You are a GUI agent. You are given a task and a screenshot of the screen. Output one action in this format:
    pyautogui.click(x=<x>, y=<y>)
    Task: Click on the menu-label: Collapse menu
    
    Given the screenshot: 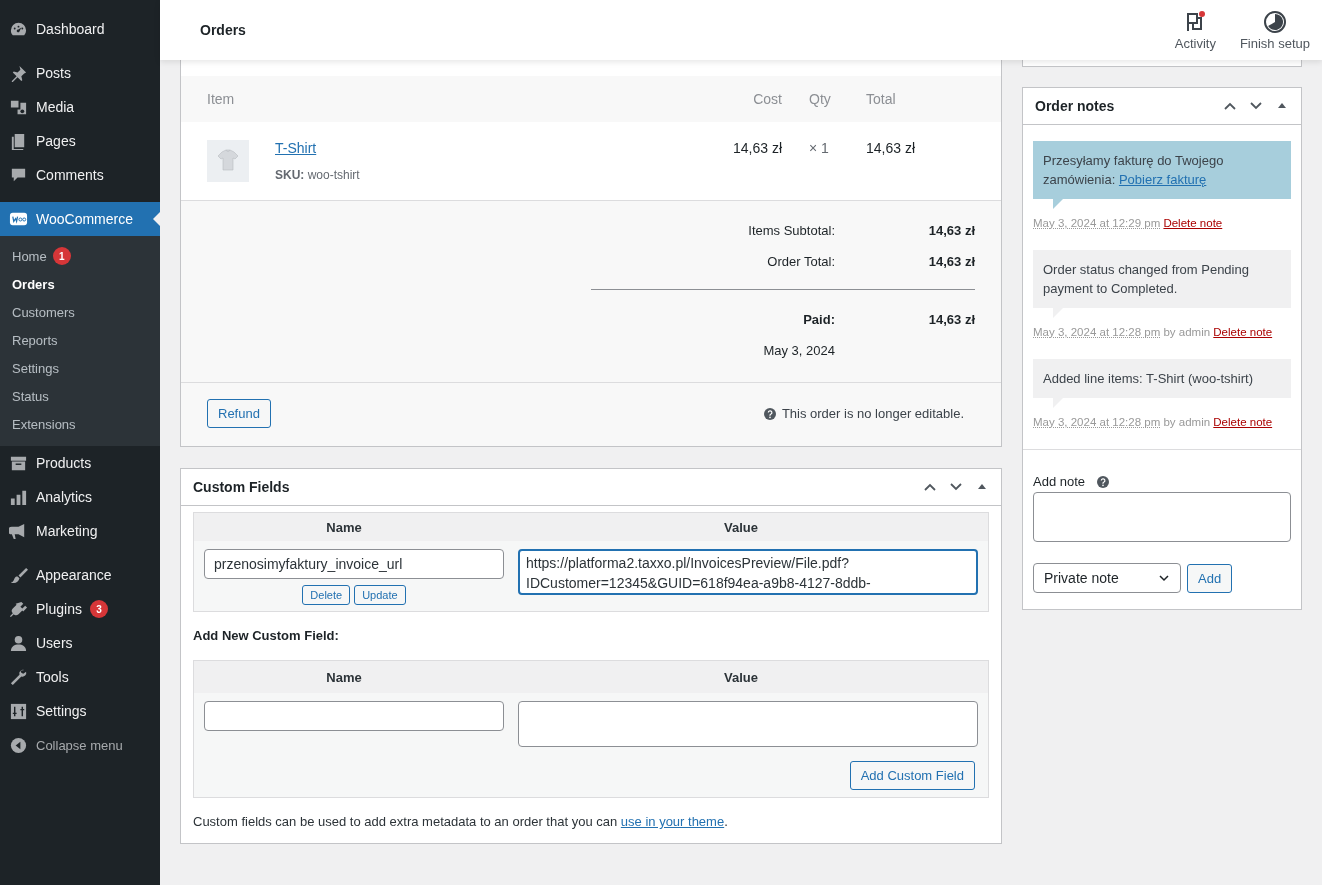 What is the action you would take?
    pyautogui.click(x=79, y=745)
    